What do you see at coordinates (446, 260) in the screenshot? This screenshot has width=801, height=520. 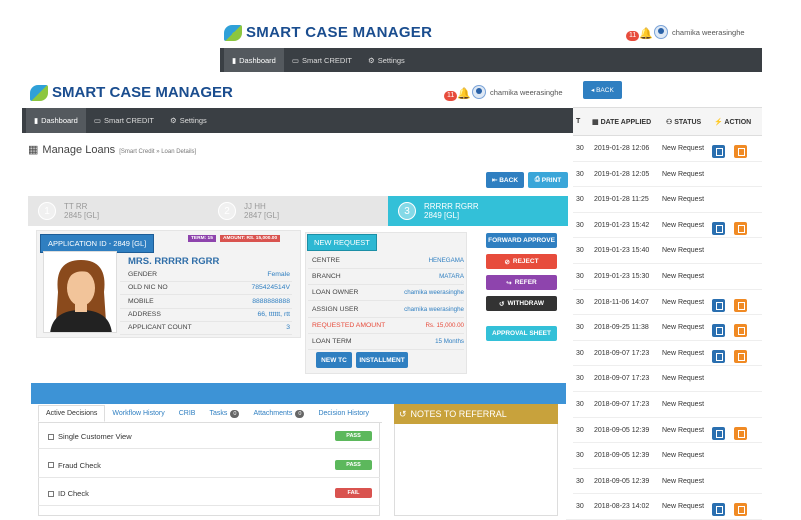 I see `request-field-value: HENEGAMA` at bounding box center [446, 260].